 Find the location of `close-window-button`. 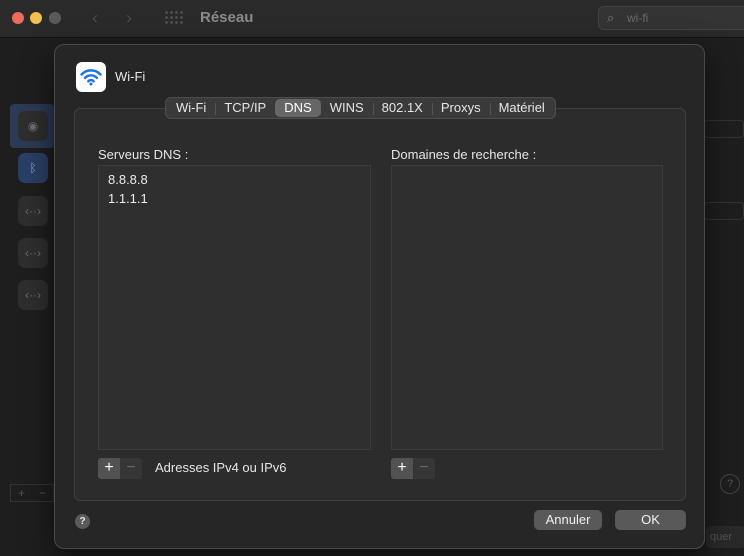

close-window-button is located at coordinates (18, 18).